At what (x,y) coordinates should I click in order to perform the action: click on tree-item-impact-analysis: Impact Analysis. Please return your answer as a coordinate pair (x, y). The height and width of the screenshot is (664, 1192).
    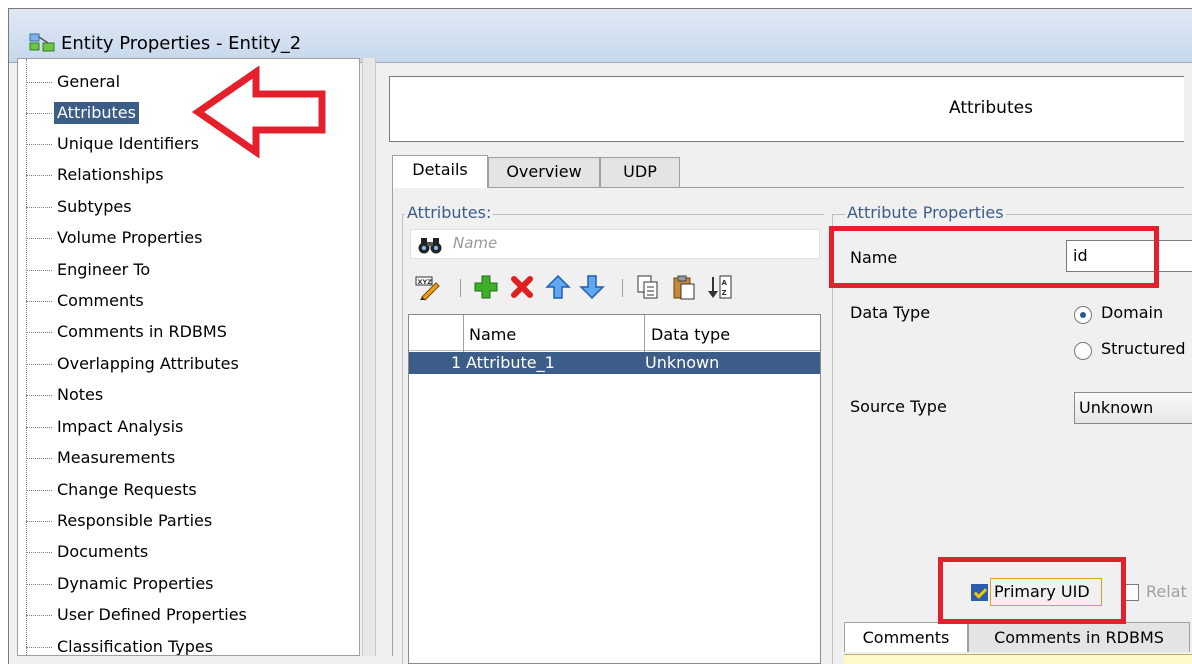
    Looking at the image, I should click on (102, 426).